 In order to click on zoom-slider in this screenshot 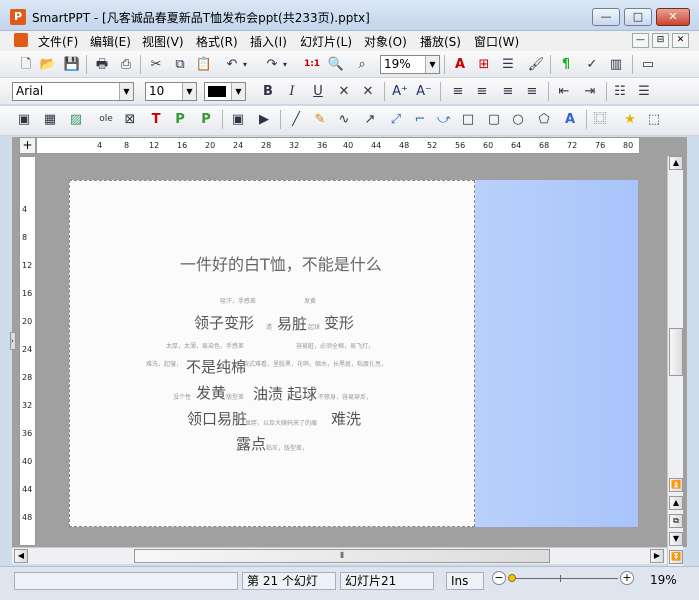, I will do `click(564, 578)`.